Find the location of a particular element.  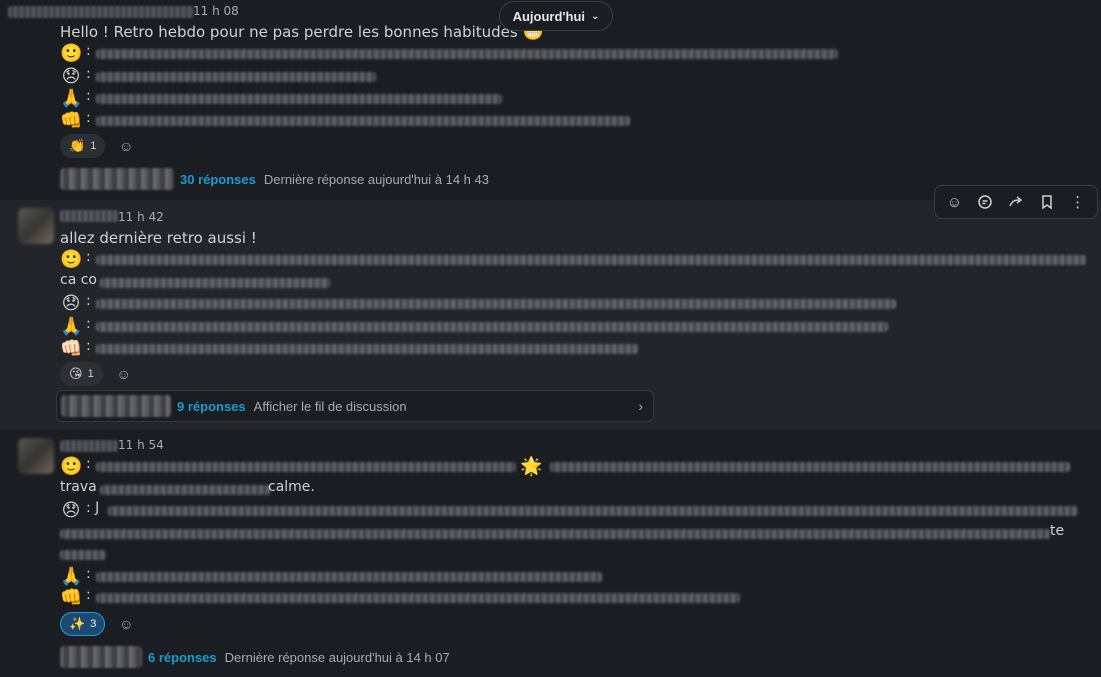

bookmark-icon is located at coordinates (1047, 202).